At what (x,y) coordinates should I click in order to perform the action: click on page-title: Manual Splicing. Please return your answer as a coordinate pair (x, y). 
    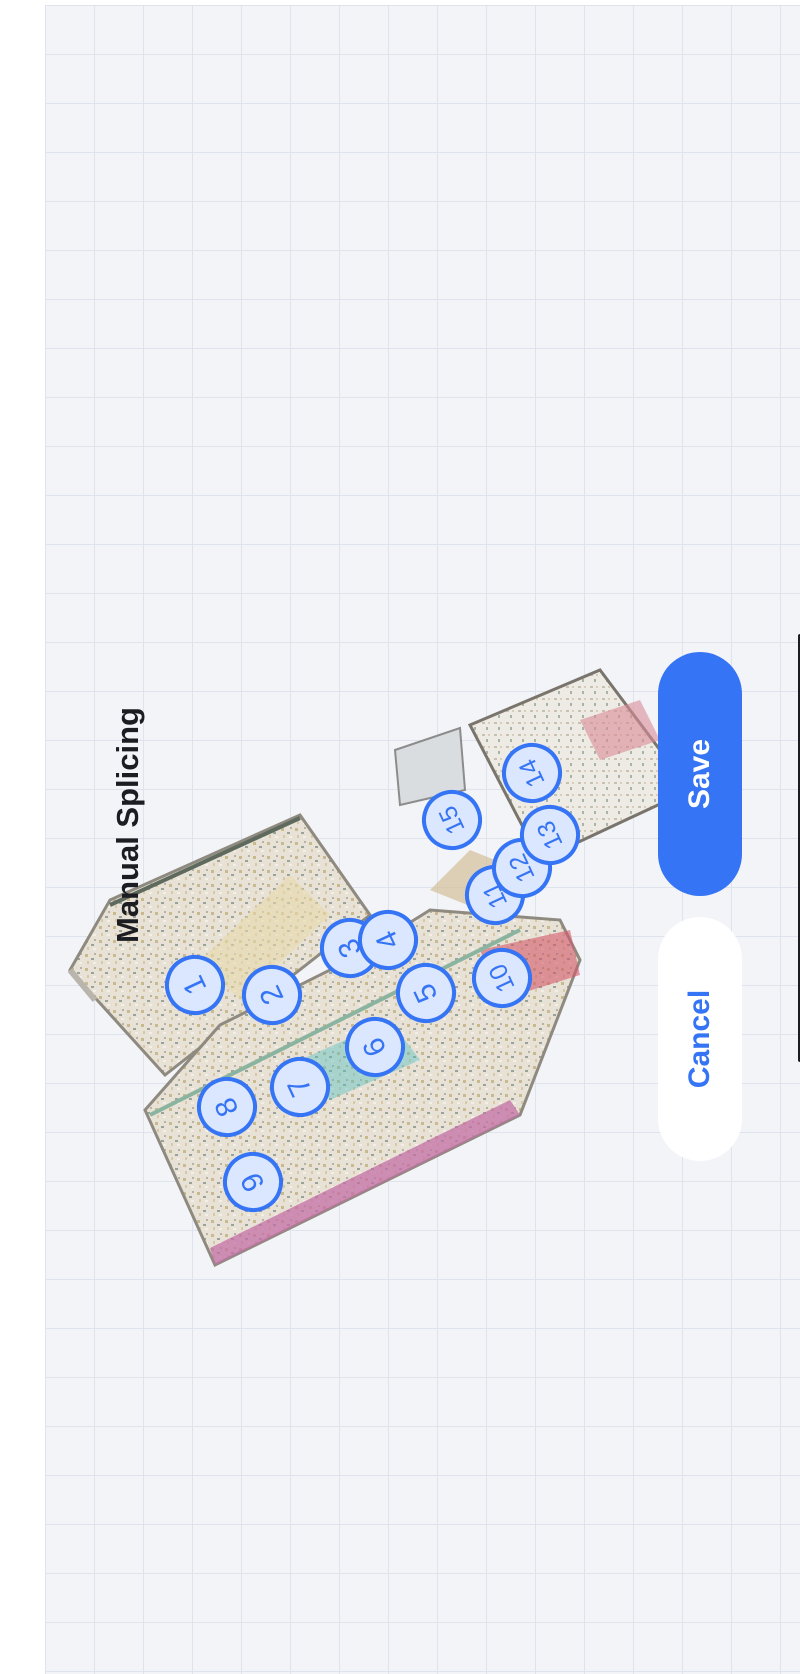
    Looking at the image, I should click on (127, 825).